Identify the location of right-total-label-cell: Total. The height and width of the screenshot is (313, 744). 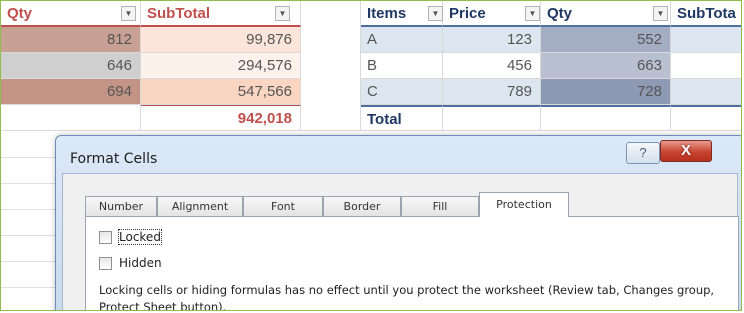
(402, 118).